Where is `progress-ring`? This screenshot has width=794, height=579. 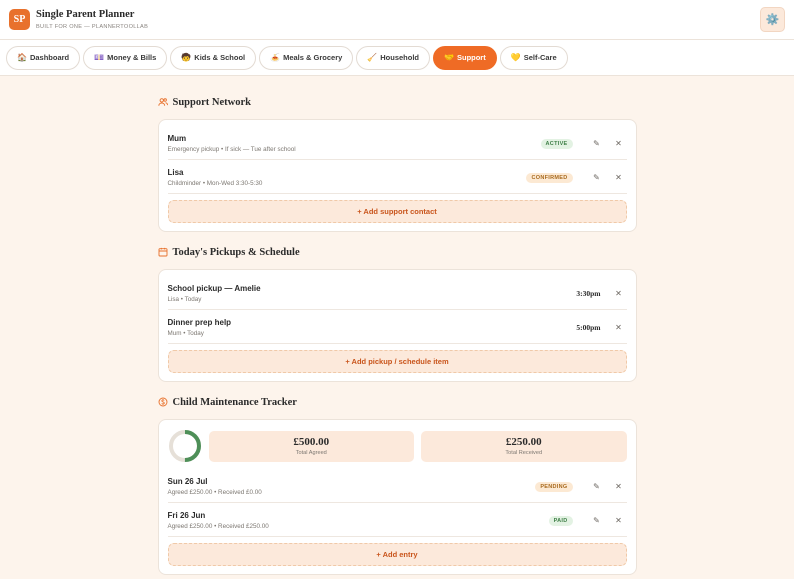
progress-ring is located at coordinates (184, 446).